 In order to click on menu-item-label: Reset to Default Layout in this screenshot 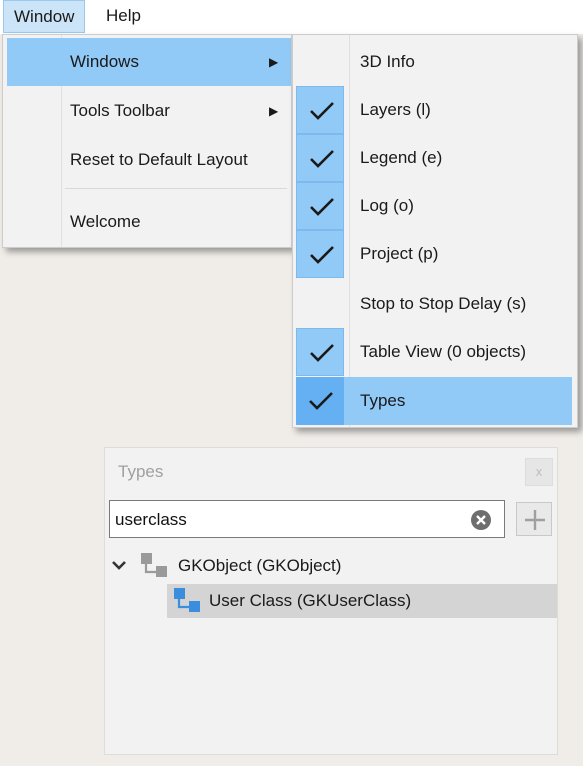, I will do `click(159, 159)`.